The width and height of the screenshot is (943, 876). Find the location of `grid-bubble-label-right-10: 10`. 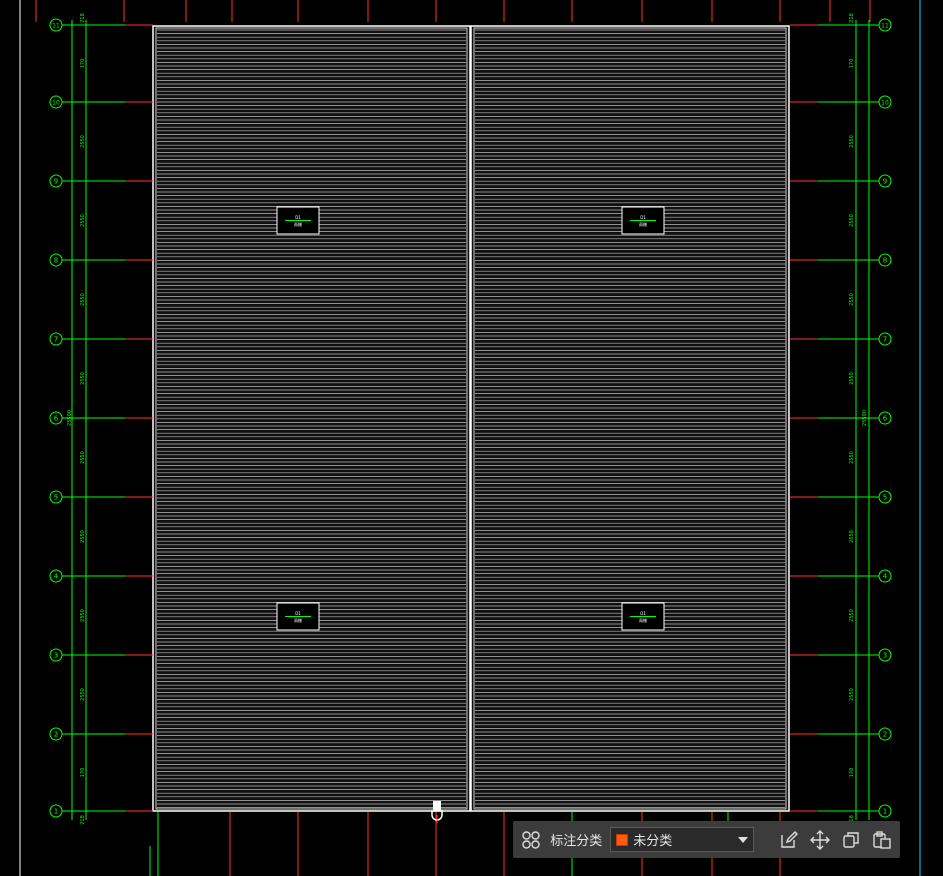

grid-bubble-label-right-10: 10 is located at coordinates (885, 103).